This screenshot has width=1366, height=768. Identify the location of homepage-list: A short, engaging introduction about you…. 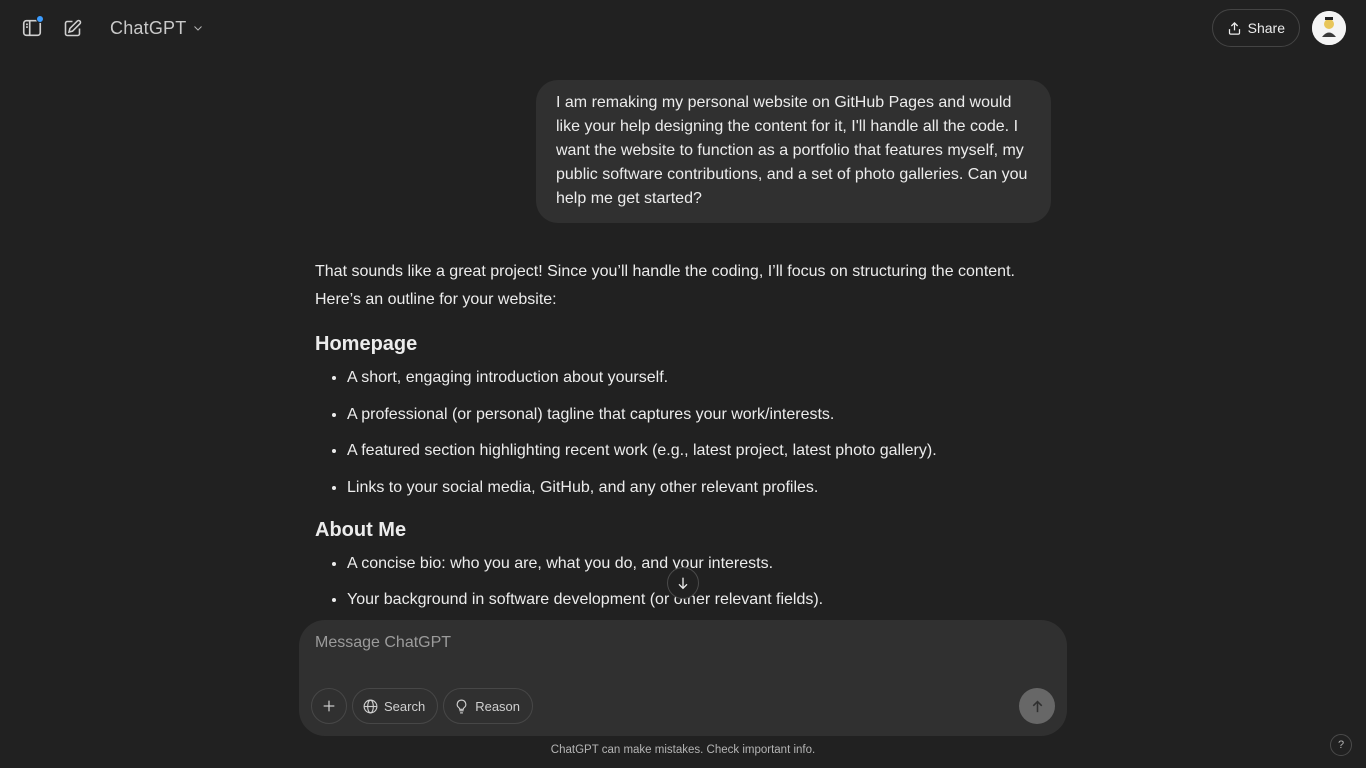
(683, 433).